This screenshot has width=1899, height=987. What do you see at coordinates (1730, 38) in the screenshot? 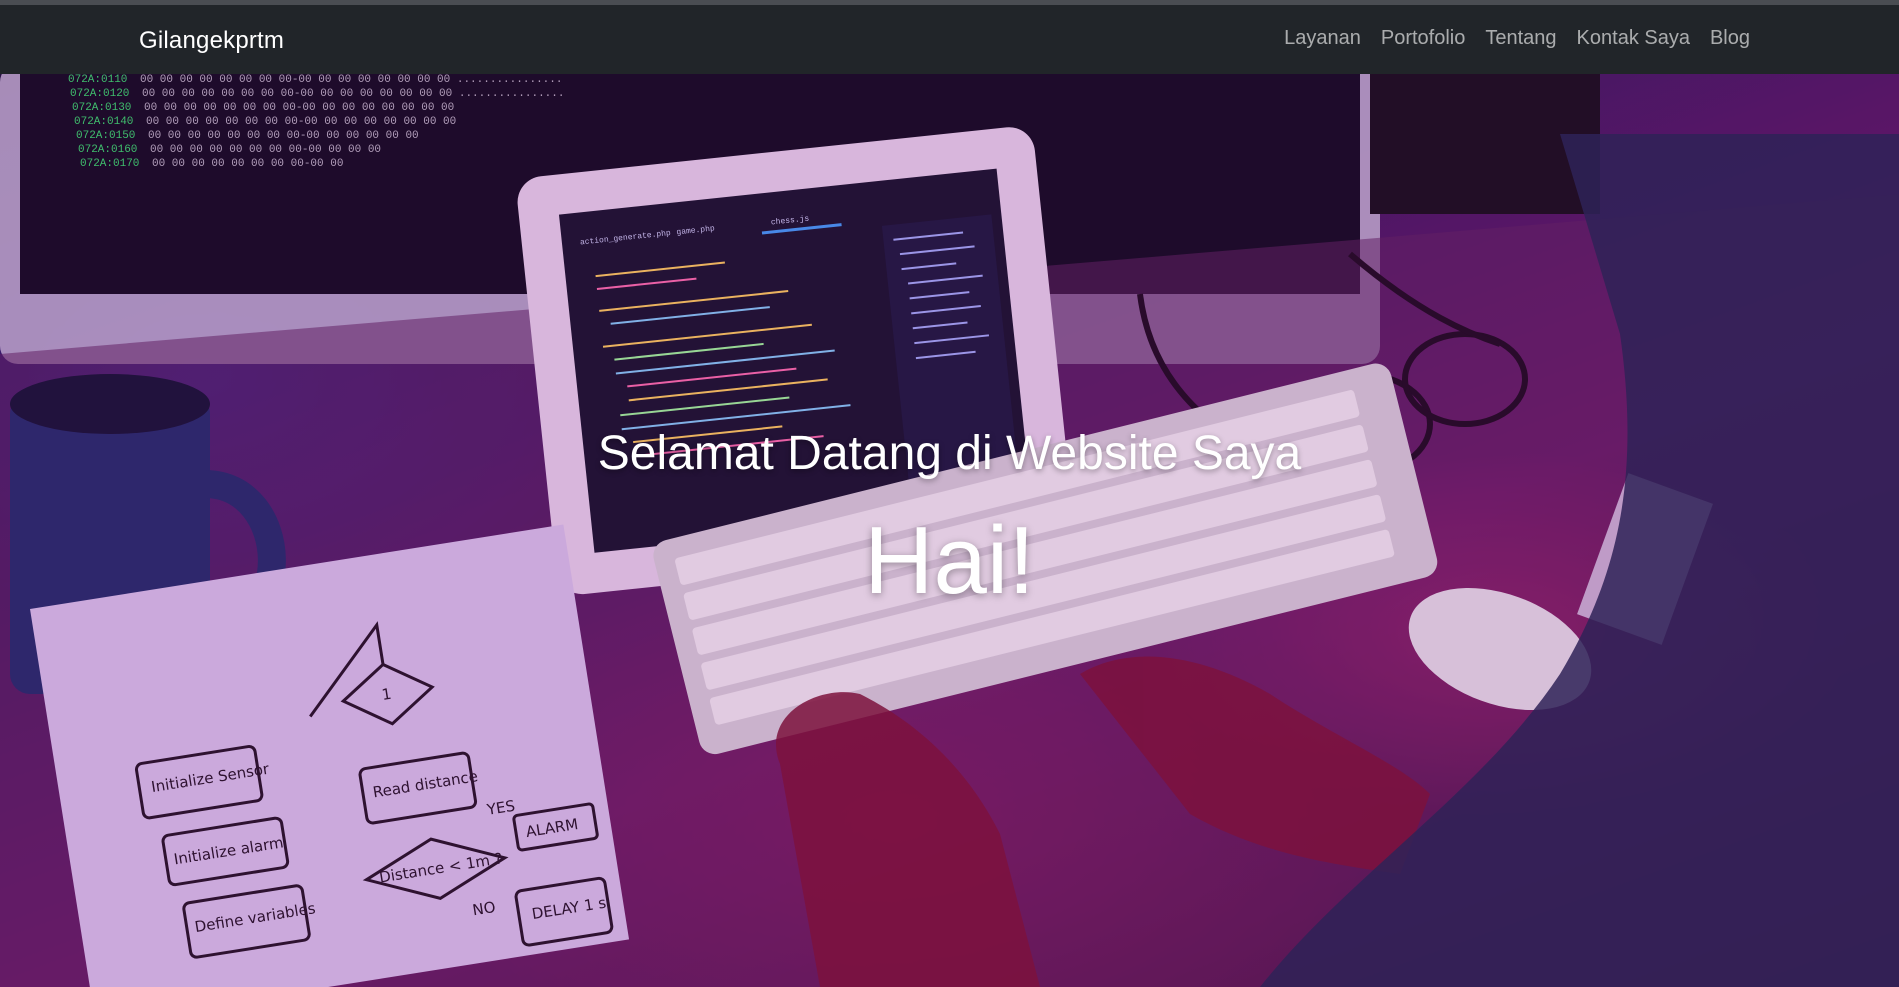
I see `nav-link-blog: Blog` at bounding box center [1730, 38].